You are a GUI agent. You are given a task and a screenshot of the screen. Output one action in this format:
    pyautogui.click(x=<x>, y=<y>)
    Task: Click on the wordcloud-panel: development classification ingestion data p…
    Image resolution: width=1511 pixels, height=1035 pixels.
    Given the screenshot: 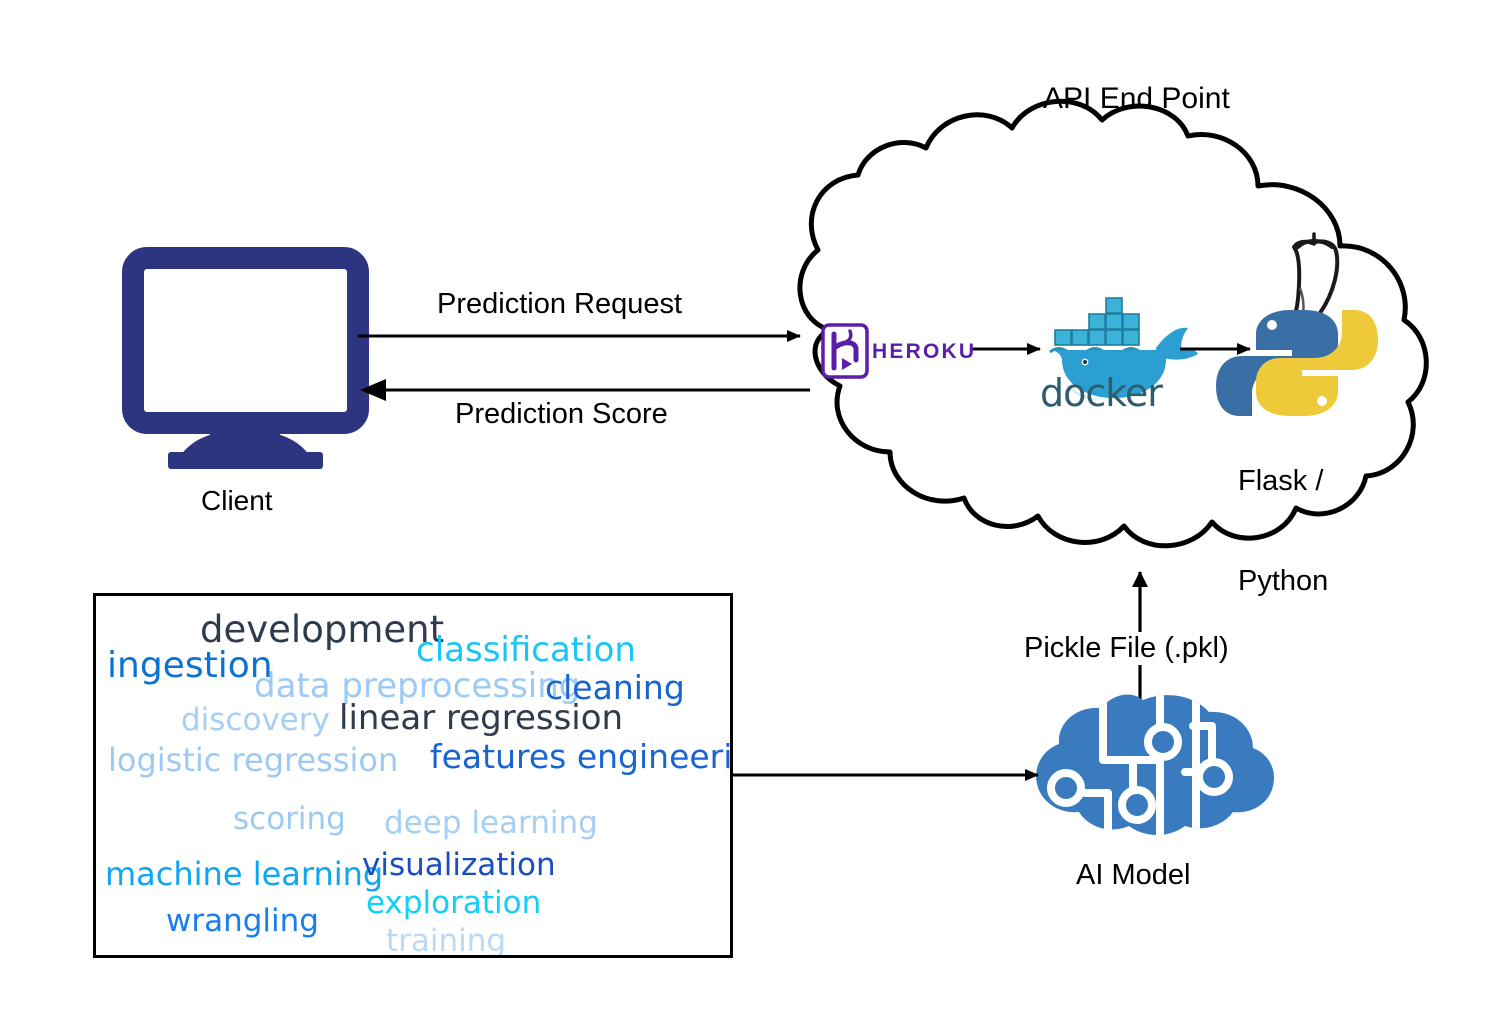 What is the action you would take?
    pyautogui.click(x=413, y=775)
    